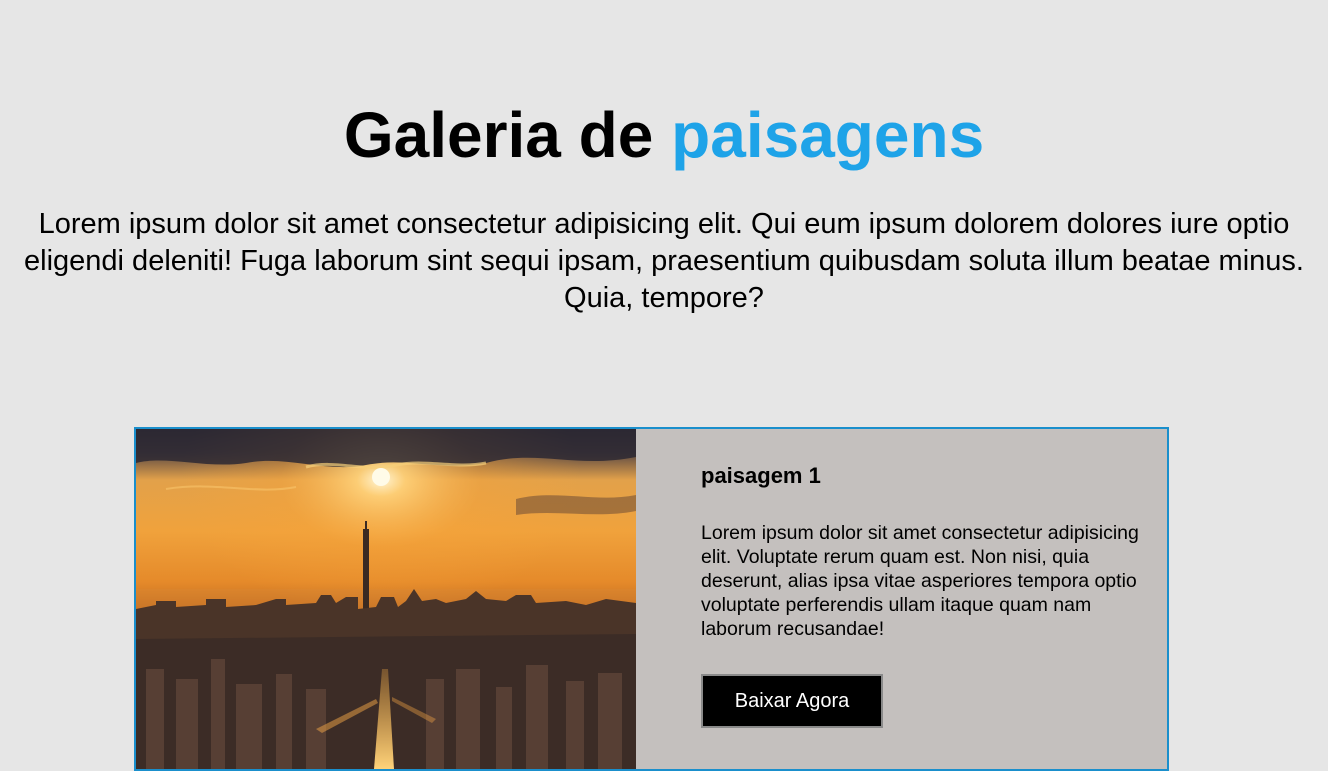 The height and width of the screenshot is (771, 1328). Describe the element at coordinates (664, 135) in the screenshot. I see `page-title: Galeria de paisagens` at that location.